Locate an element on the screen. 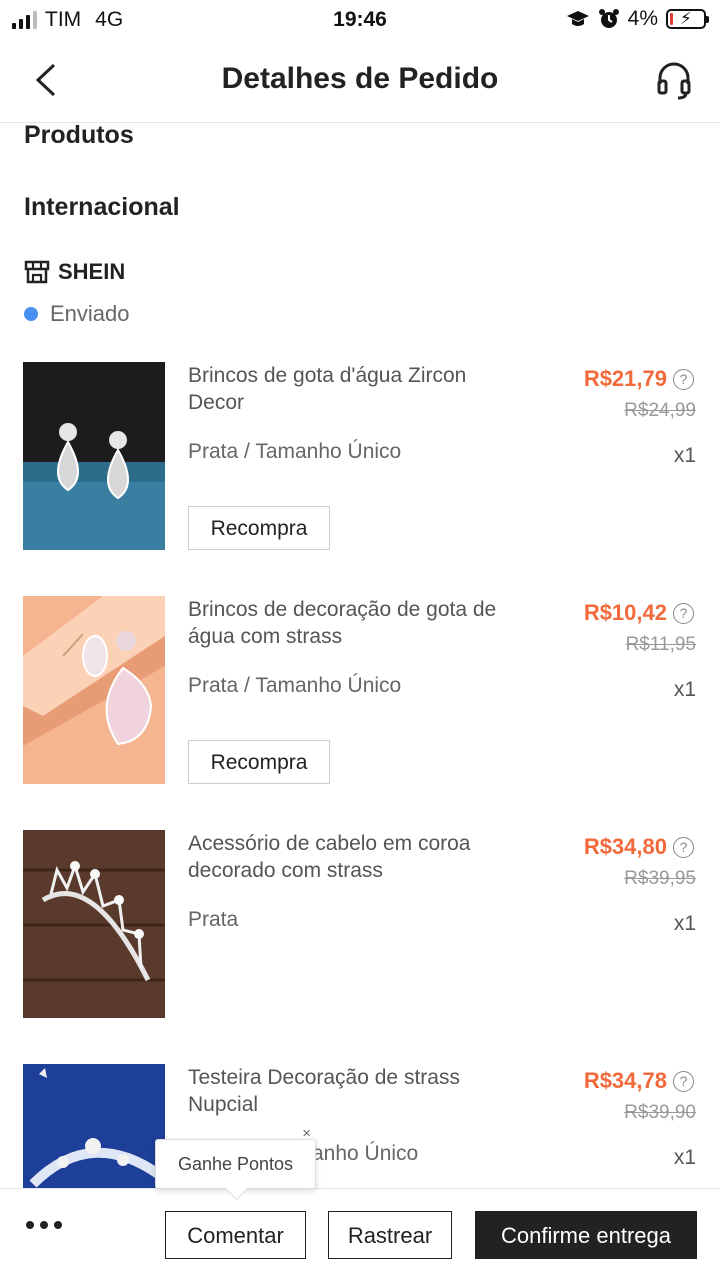  status-dot is located at coordinates (31, 314).